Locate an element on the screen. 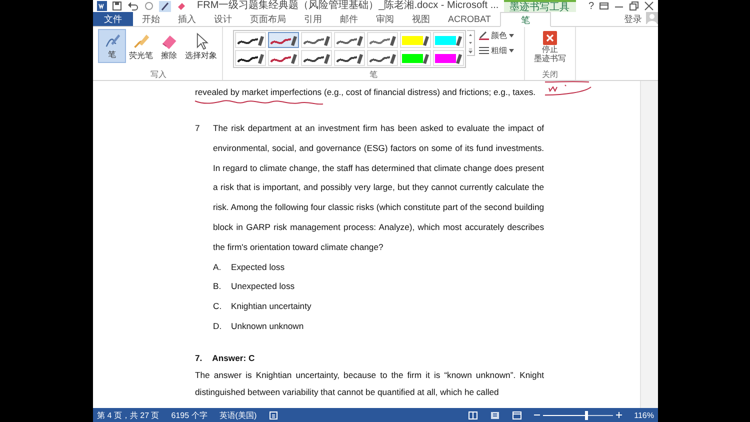 The height and width of the screenshot is (422, 750). ribbon-tab: 设计 is located at coordinates (223, 19).